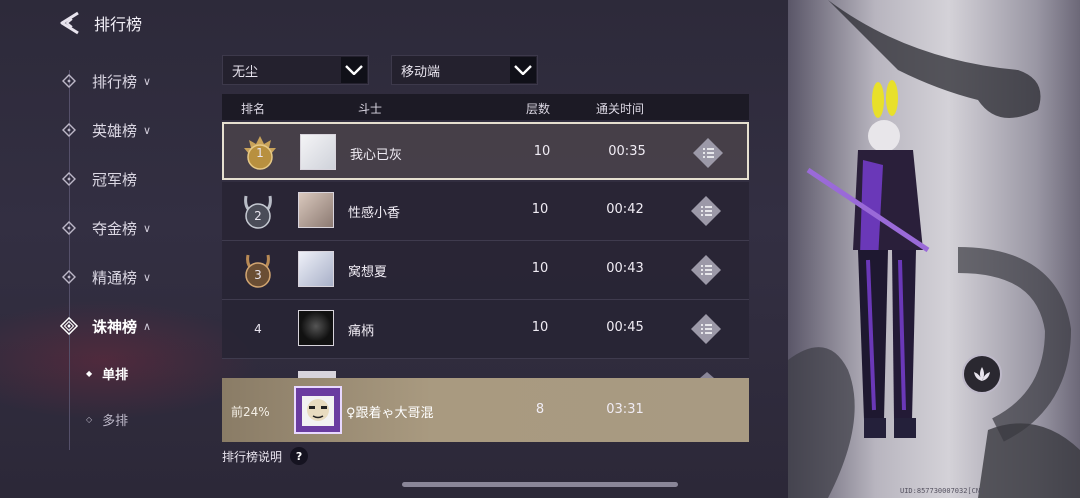 The height and width of the screenshot is (498, 1080). I want to click on sidebar-item-label: 诛神榜, so click(115, 326).